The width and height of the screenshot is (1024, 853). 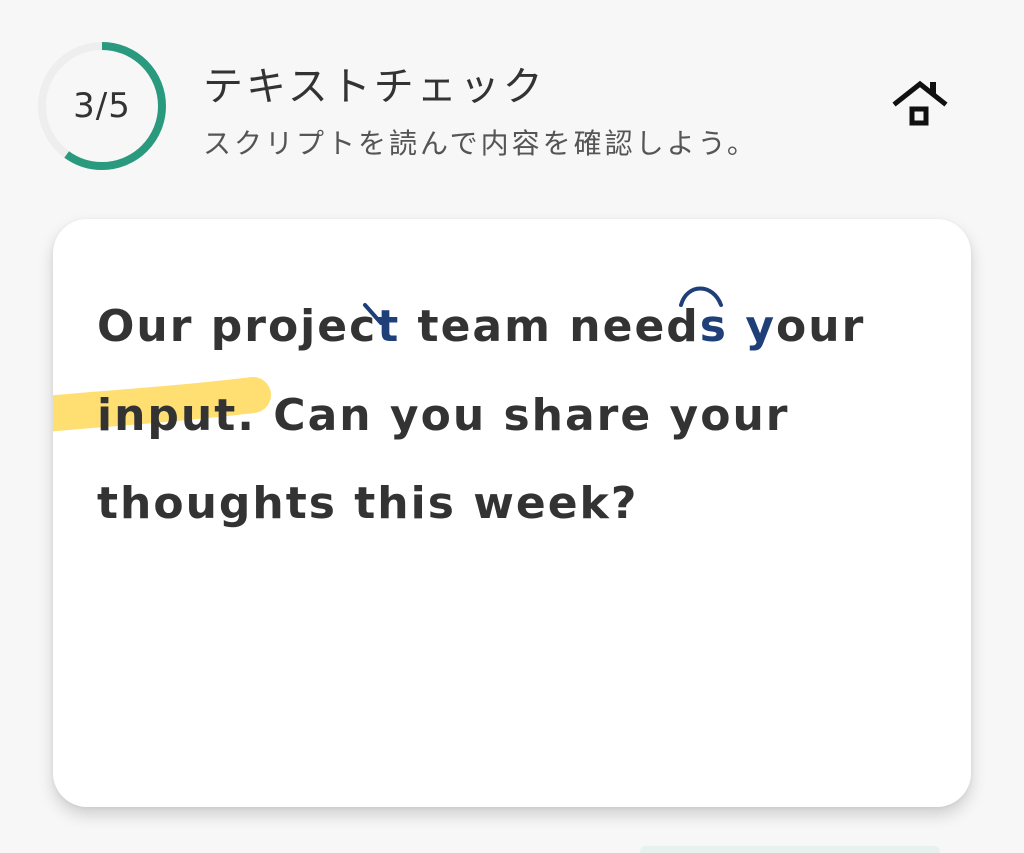 I want to click on script-text: our, so click(x=821, y=326).